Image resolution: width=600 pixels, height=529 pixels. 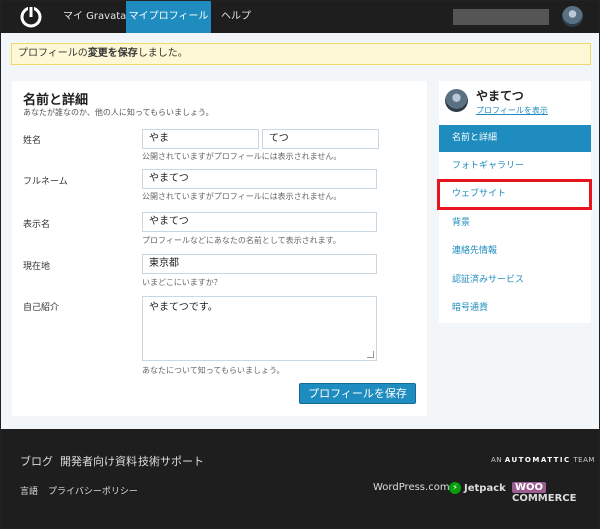 I want to click on automattic-credit: AN AUTOMATTIC TEAM, so click(x=543, y=460).